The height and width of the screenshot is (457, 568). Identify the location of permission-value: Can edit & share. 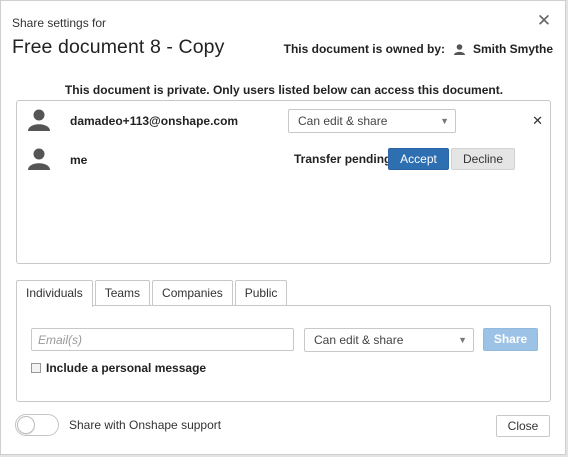
(359, 340).